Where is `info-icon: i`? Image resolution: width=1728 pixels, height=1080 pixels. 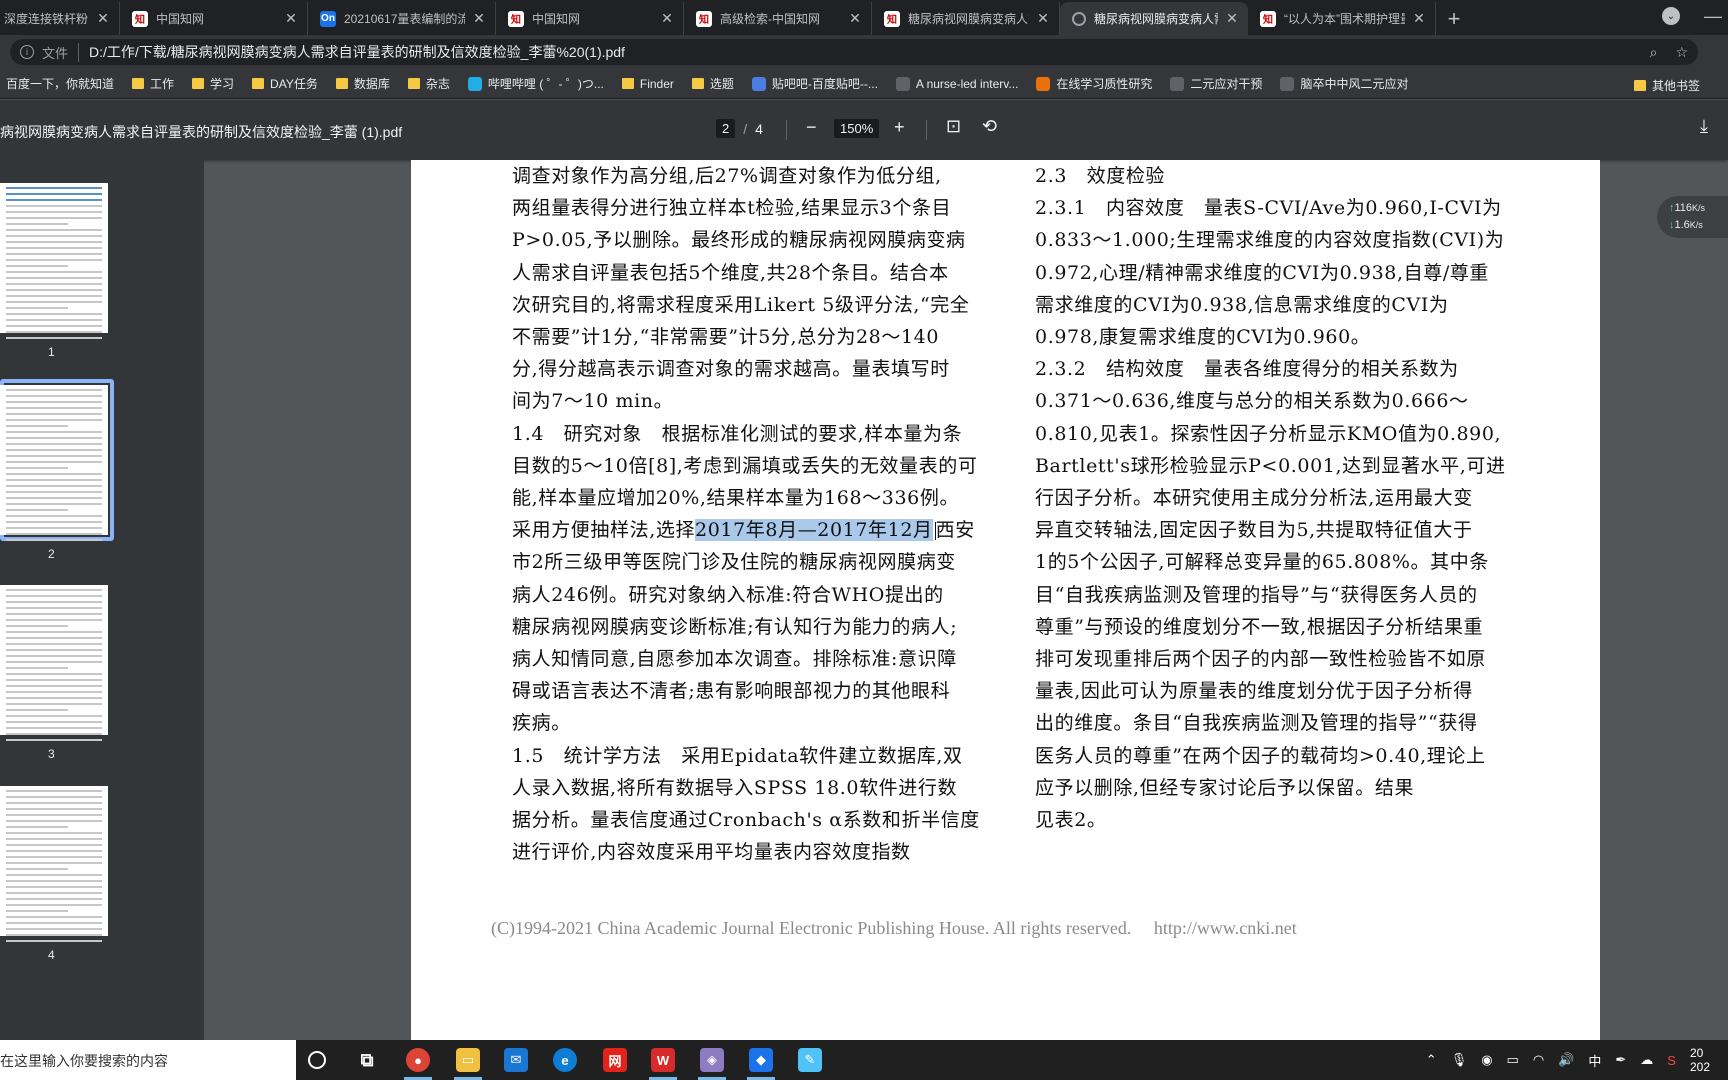
info-icon: i is located at coordinates (27, 52).